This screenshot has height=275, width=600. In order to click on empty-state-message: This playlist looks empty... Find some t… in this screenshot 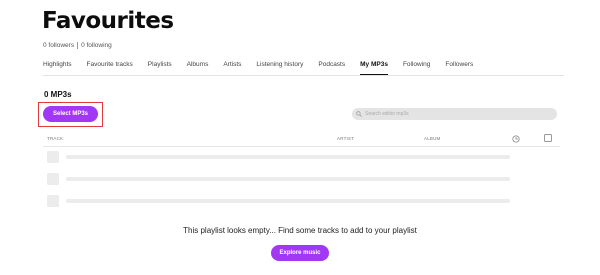, I will do `click(300, 230)`.